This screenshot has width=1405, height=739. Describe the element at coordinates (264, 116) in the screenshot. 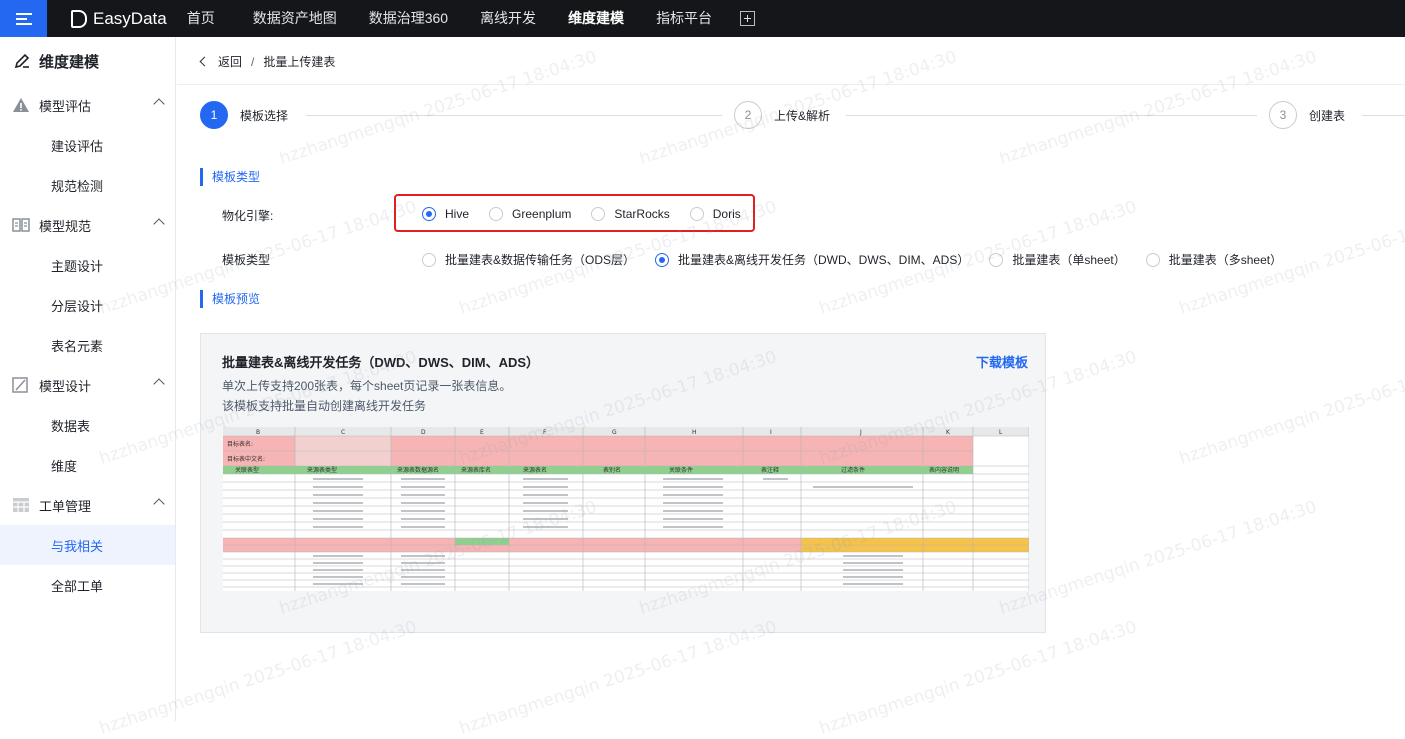

I see `step-1-label: 模板选择` at that location.